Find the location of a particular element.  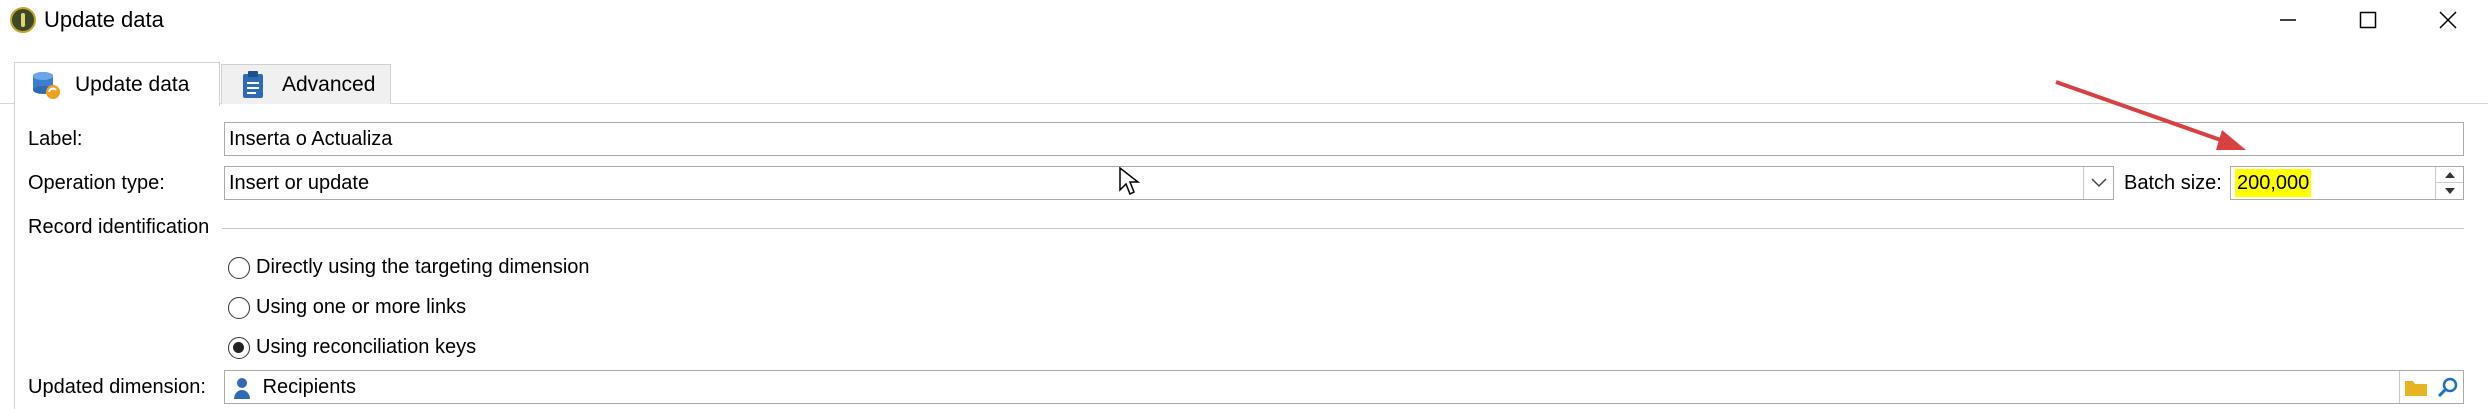

title-bar: Update data is located at coordinates (1244, 20).